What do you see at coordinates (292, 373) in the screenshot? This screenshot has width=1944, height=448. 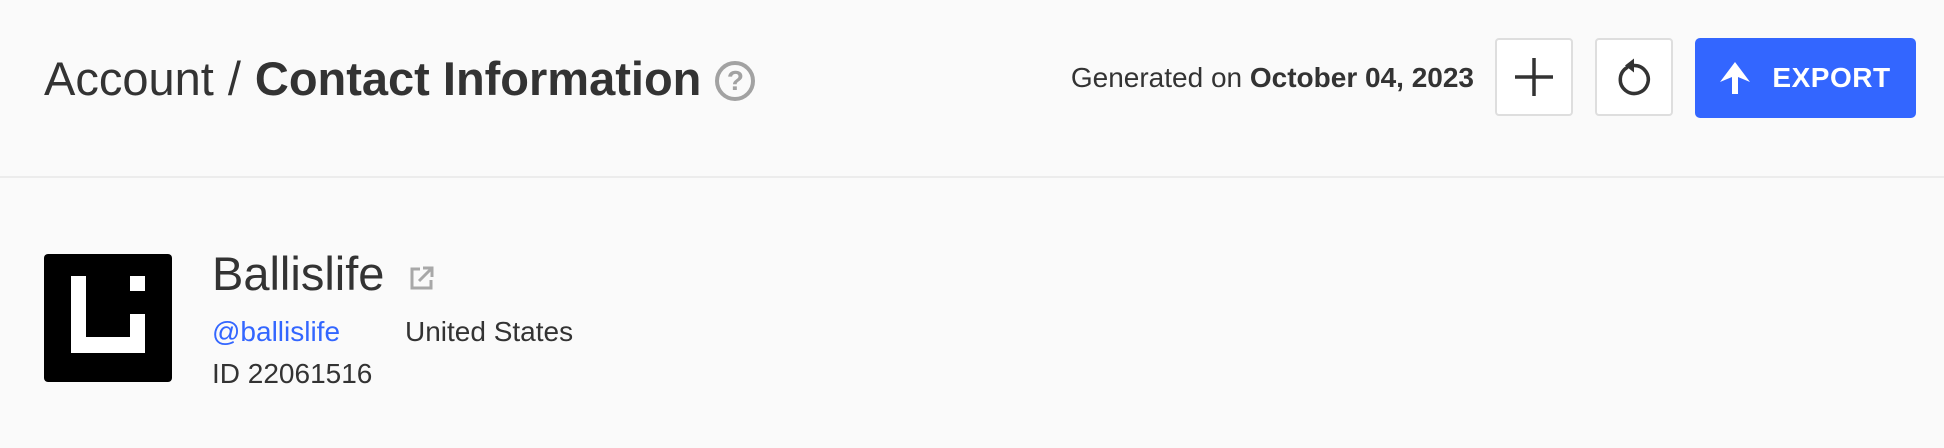 I see `profile-account-id: ID 22061516` at bounding box center [292, 373].